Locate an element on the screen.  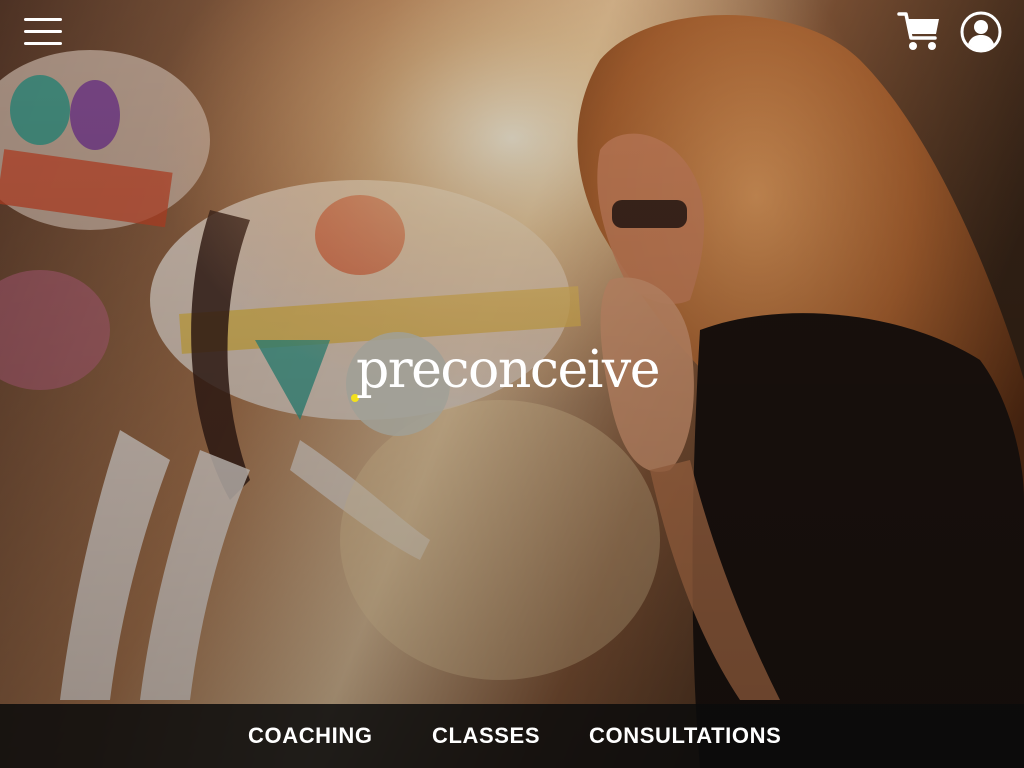
bottom-nav: COACHING CLASSES CONSULTATIONS is located at coordinates (512, 736).